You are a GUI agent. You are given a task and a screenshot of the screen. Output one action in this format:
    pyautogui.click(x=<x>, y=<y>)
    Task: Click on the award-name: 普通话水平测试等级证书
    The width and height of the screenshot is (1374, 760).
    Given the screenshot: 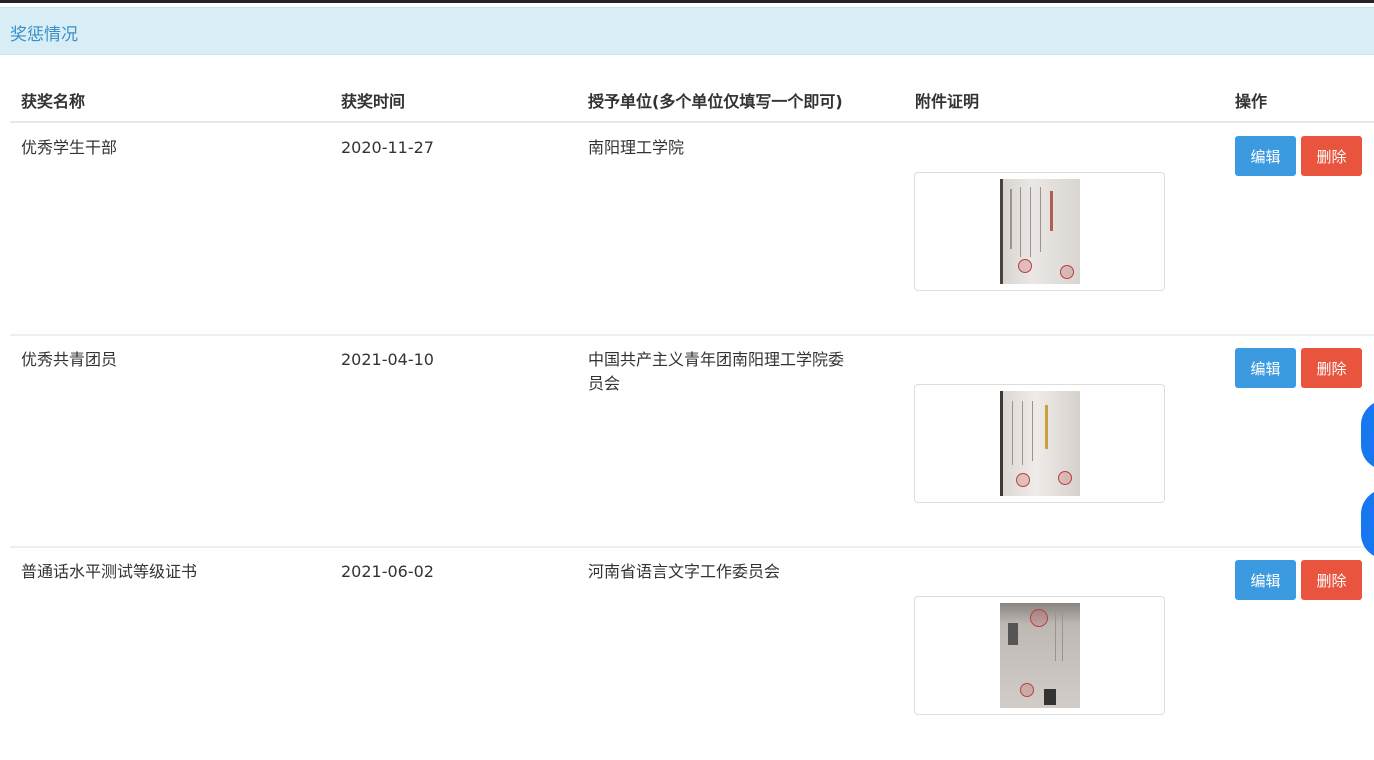 What is the action you would take?
    pyautogui.click(x=109, y=571)
    